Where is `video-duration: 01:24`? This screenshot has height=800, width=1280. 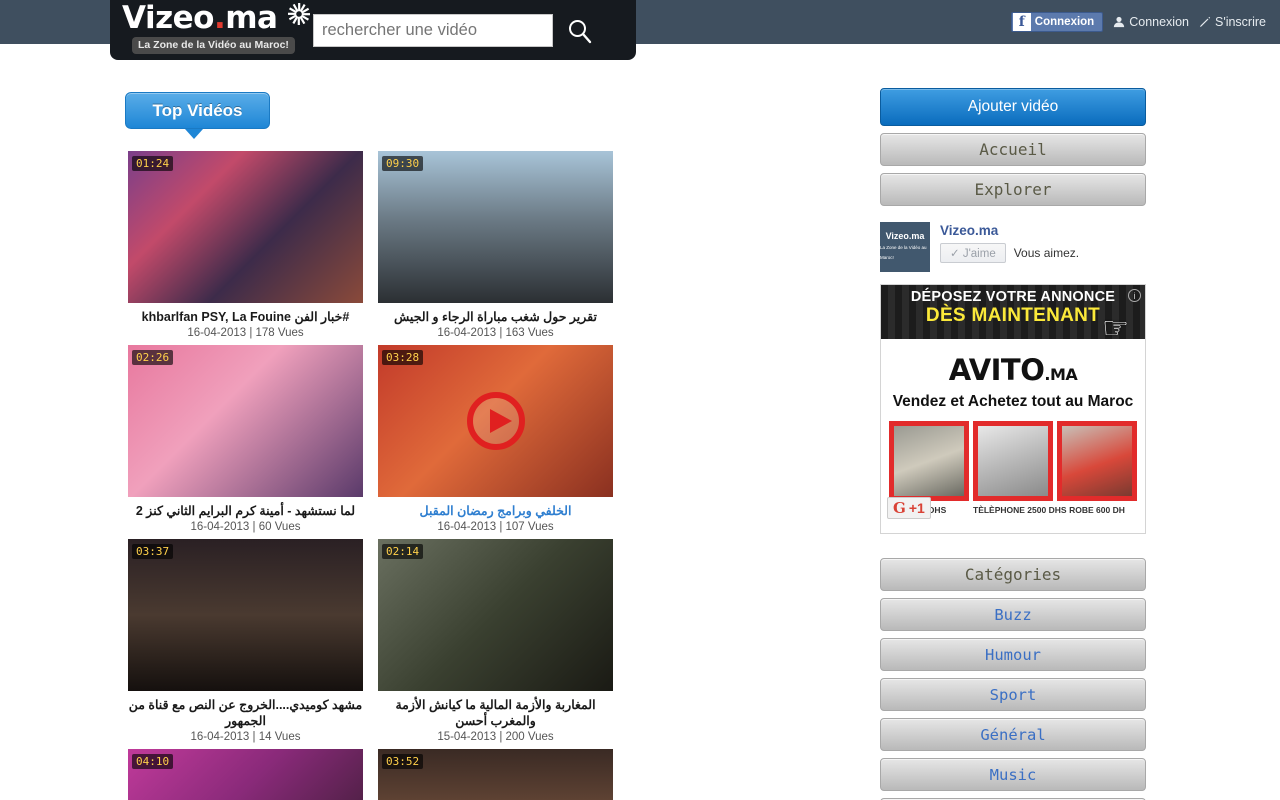
video-duration: 01:24 is located at coordinates (153, 163).